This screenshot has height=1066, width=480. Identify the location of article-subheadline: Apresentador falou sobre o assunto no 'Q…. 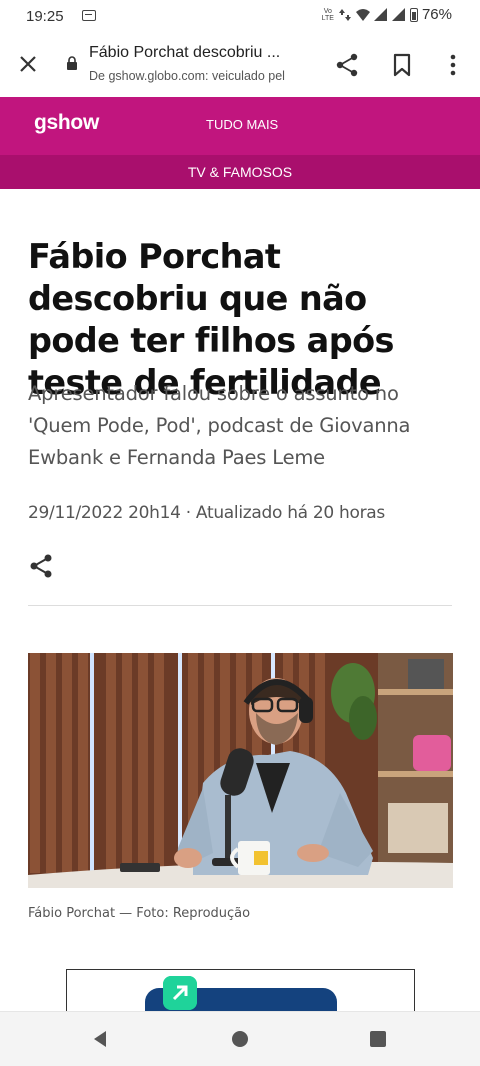
(219, 425).